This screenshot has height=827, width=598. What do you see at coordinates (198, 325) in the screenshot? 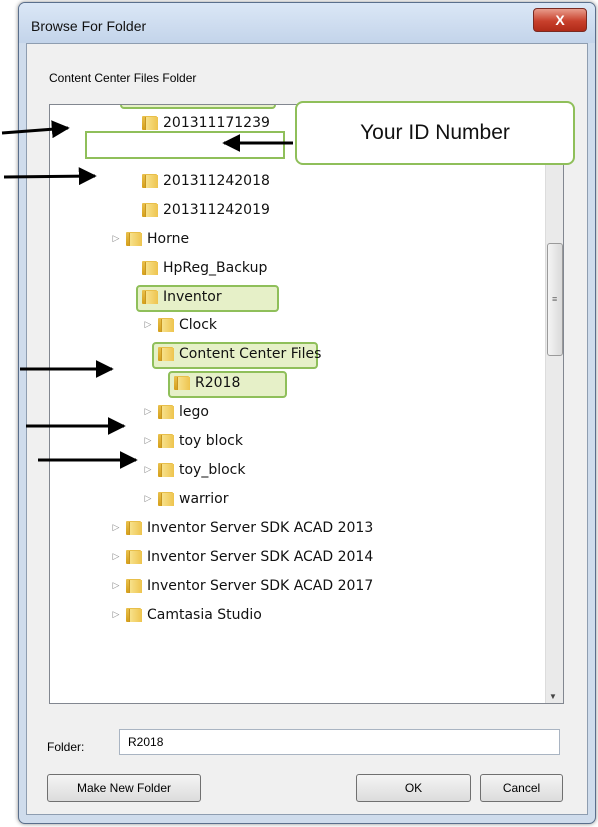
I see `tree-item-label: Clock` at bounding box center [198, 325].